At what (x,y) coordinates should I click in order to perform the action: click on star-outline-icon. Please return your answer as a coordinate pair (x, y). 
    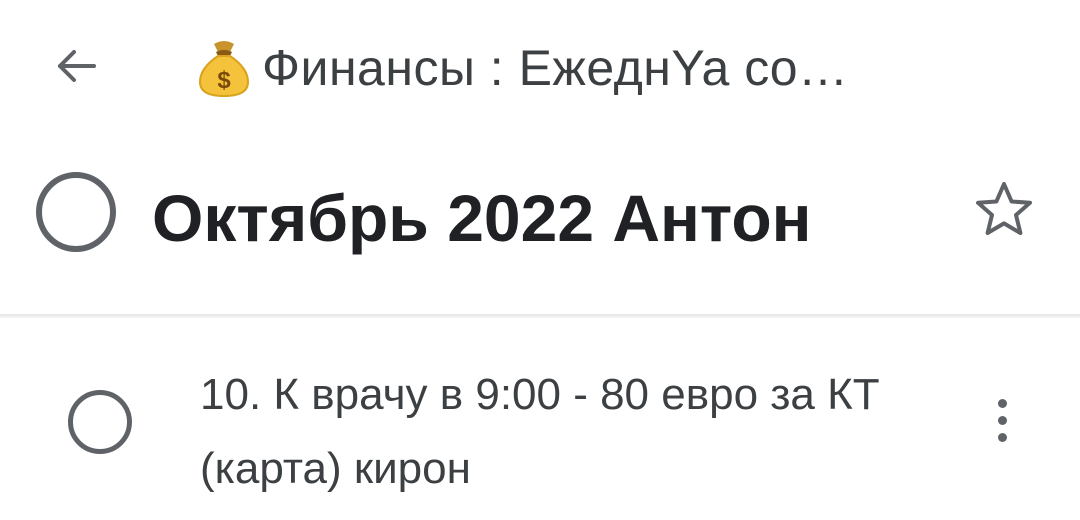
    Looking at the image, I should click on (1004, 208).